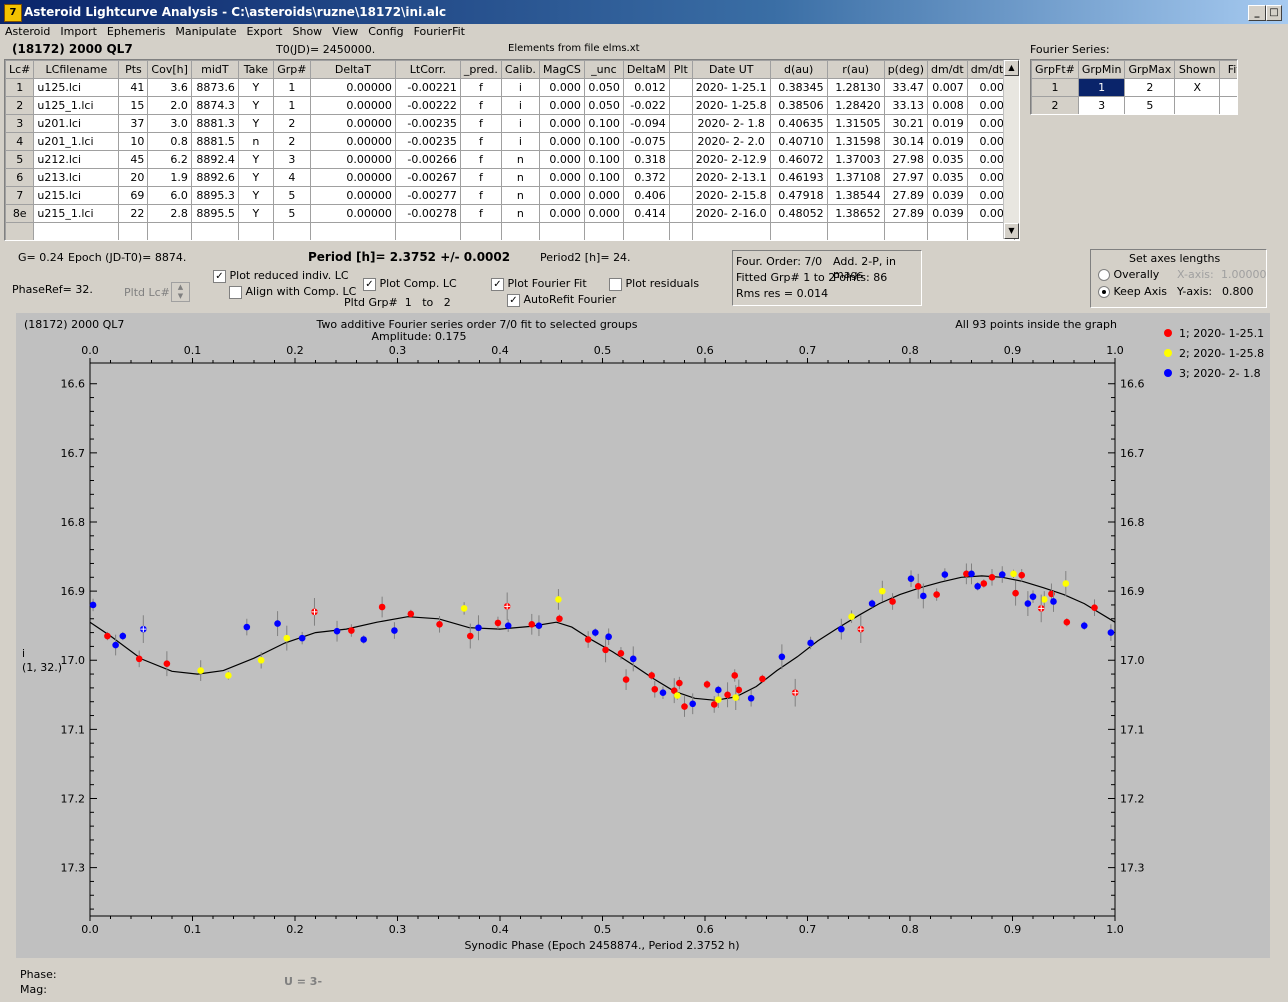  What do you see at coordinates (76, 177) in the screenshot?
I see `table-cell: u213.lci` at bounding box center [76, 177].